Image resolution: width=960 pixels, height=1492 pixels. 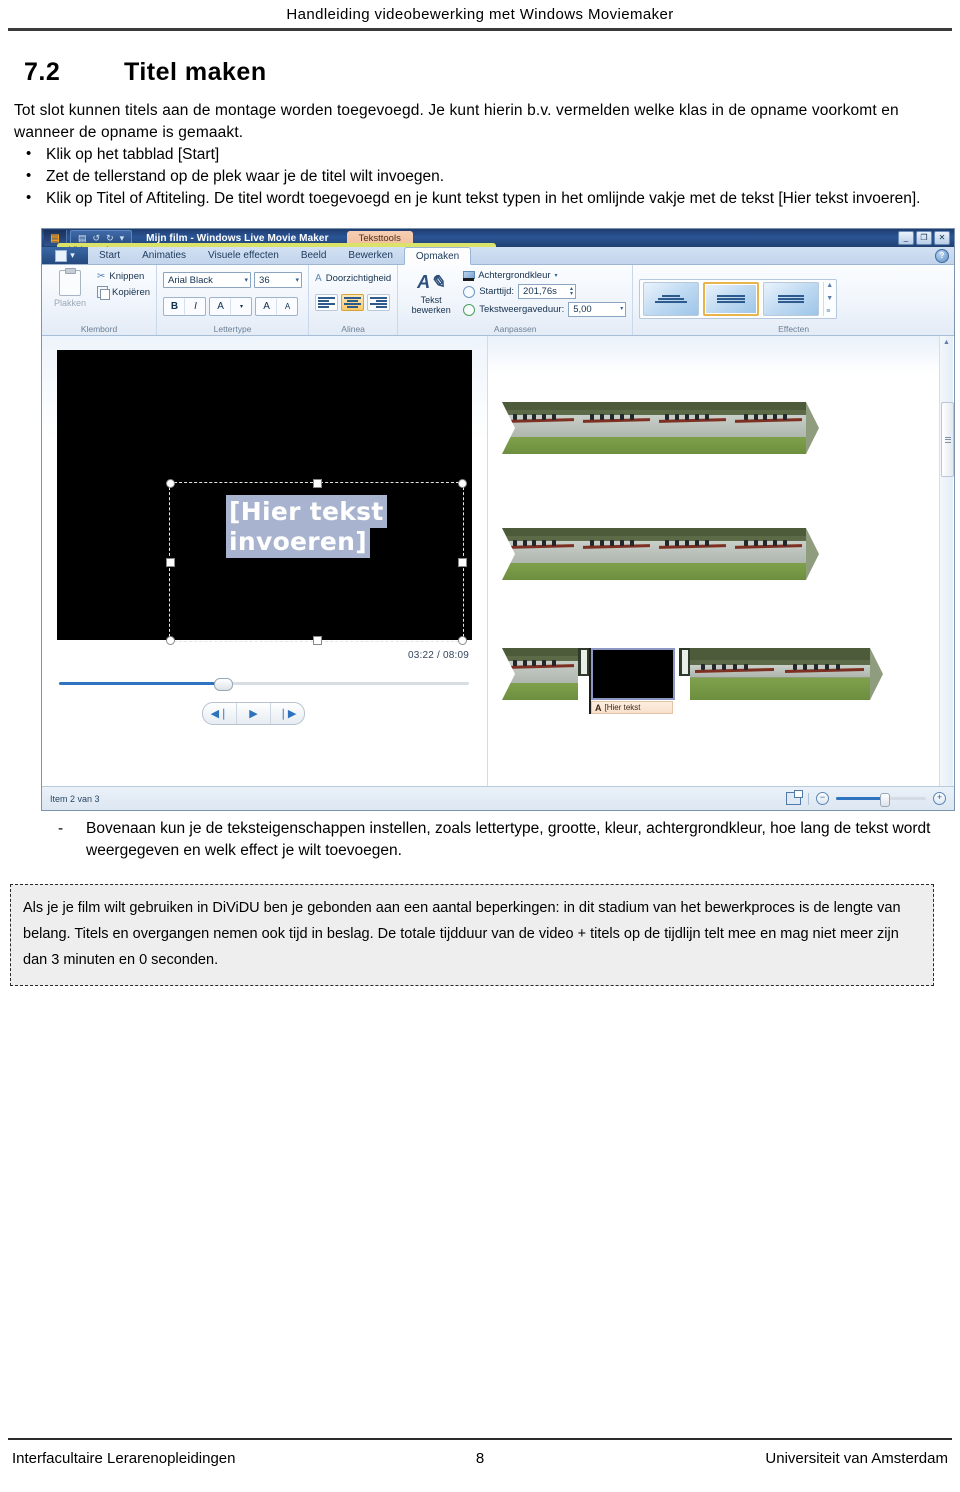 What do you see at coordinates (860, 798) in the screenshot?
I see `zoom-slider-fill` at bounding box center [860, 798].